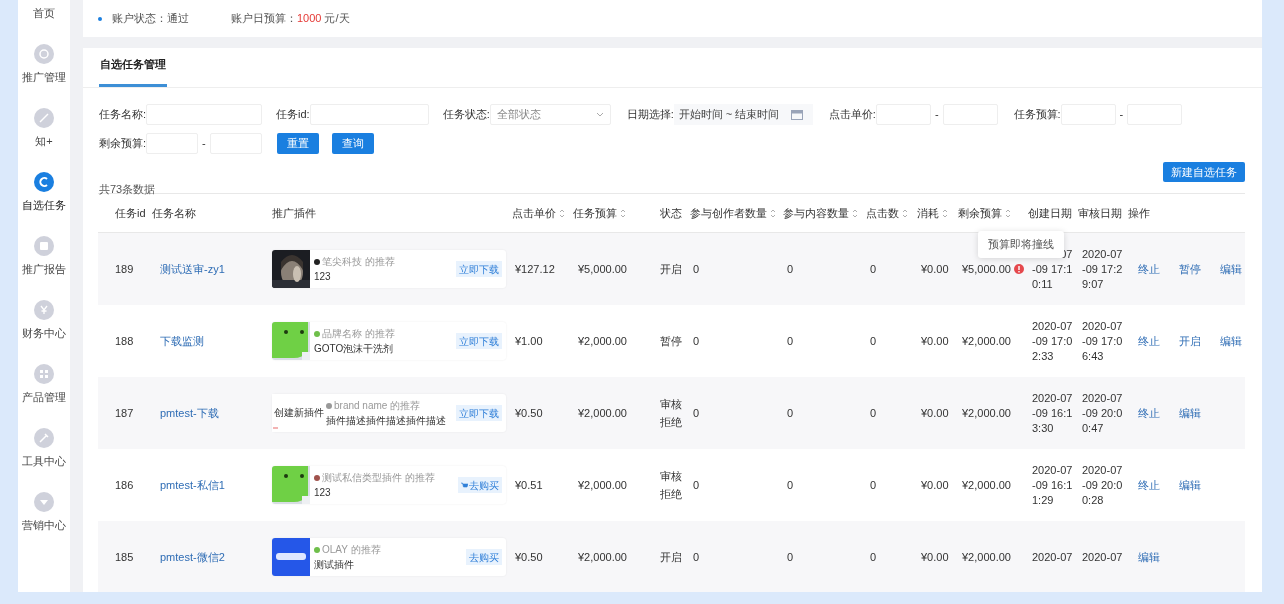 This screenshot has width=1284, height=604. I want to click on table-cell: 187, so click(124, 412).